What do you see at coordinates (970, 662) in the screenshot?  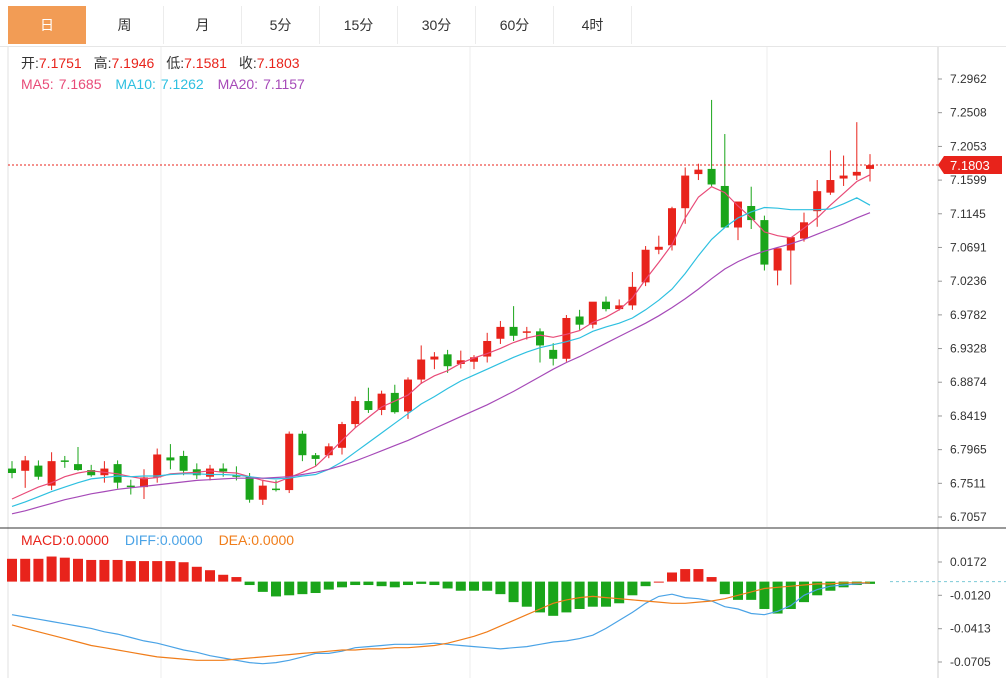 I see `macd-tick-label: -0.0705` at bounding box center [970, 662].